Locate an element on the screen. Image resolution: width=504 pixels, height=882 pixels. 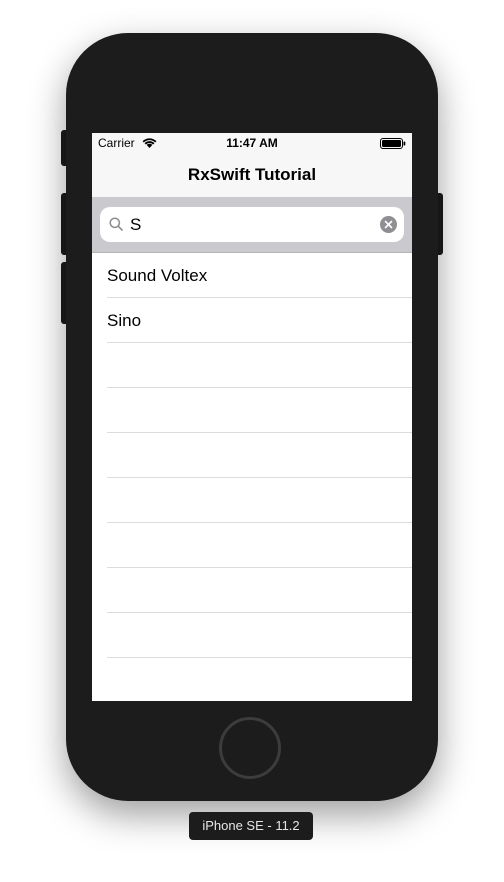
table-row: Sino is located at coordinates (259, 320).